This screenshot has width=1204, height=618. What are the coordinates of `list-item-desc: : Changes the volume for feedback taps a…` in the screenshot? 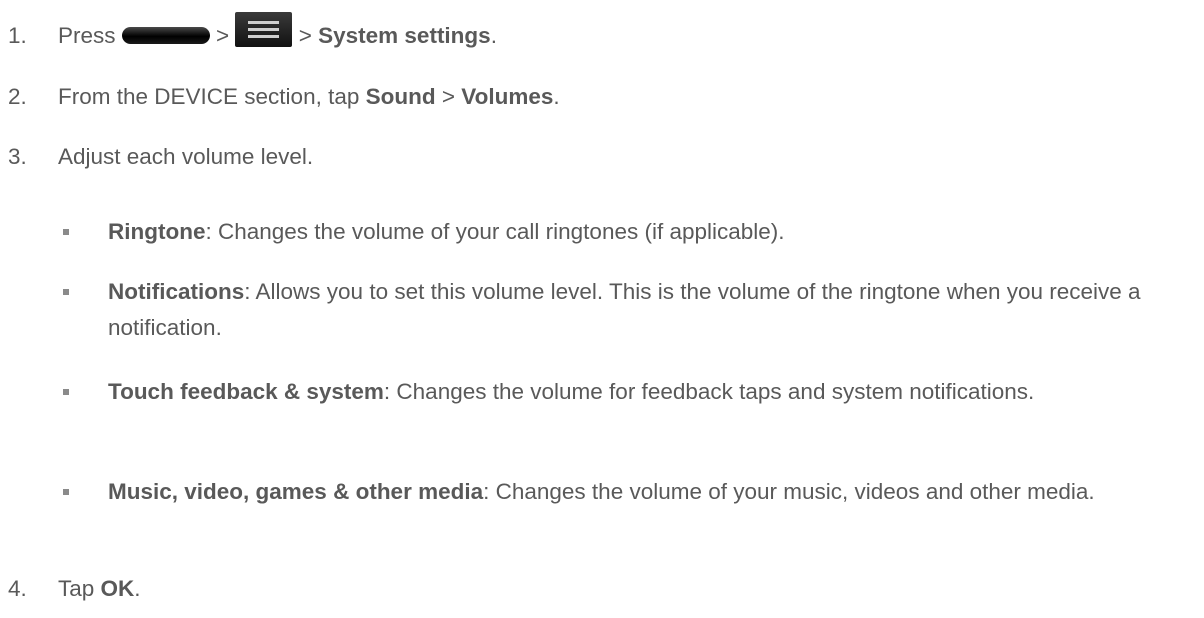 It's located at (709, 391).